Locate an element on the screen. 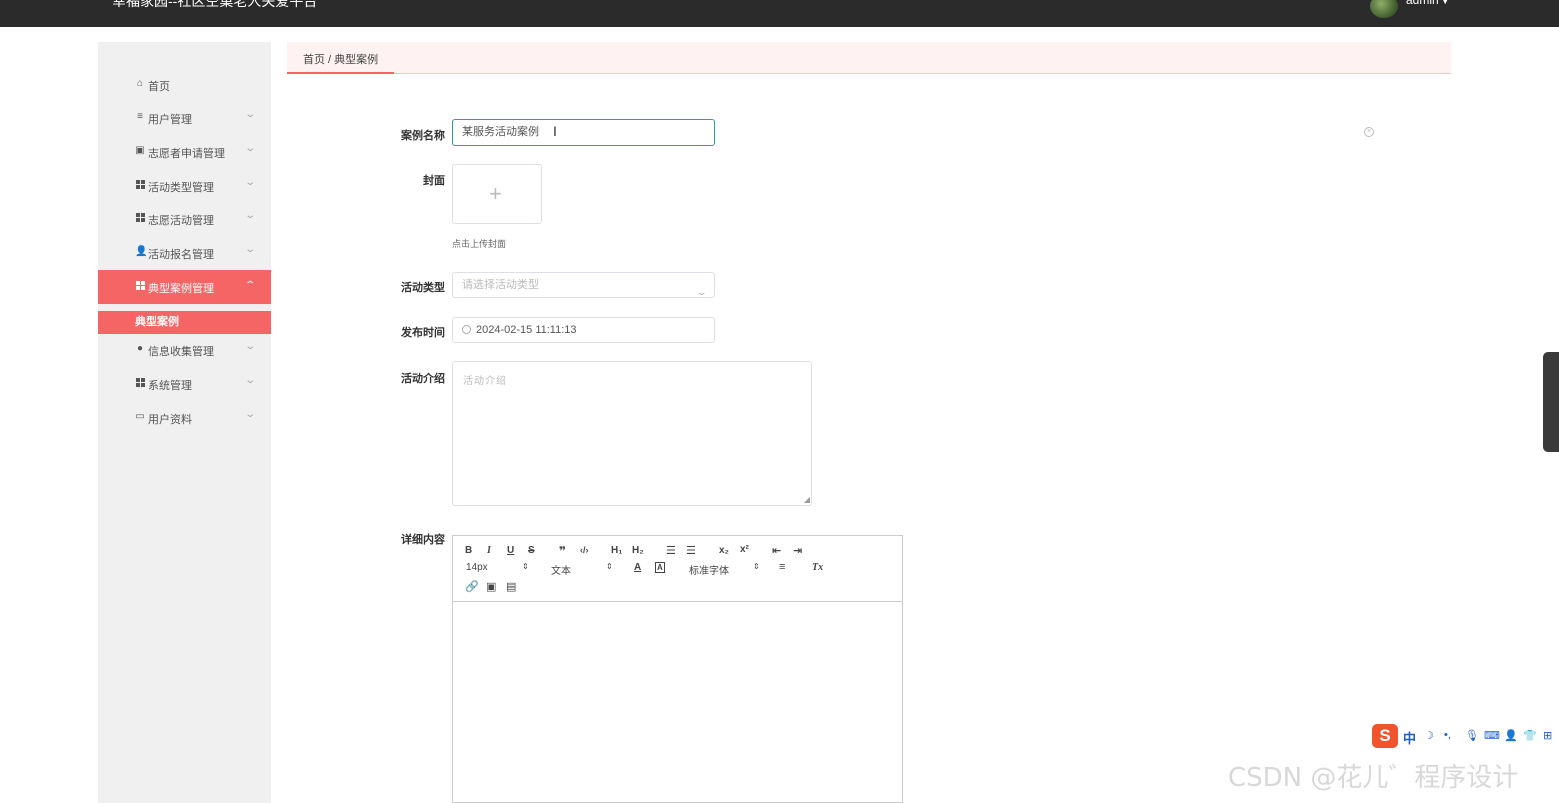 Image resolution: width=1559 pixels, height=803 pixels. breadcrumb-tab: 首页 / 典型案例 is located at coordinates (341, 58).